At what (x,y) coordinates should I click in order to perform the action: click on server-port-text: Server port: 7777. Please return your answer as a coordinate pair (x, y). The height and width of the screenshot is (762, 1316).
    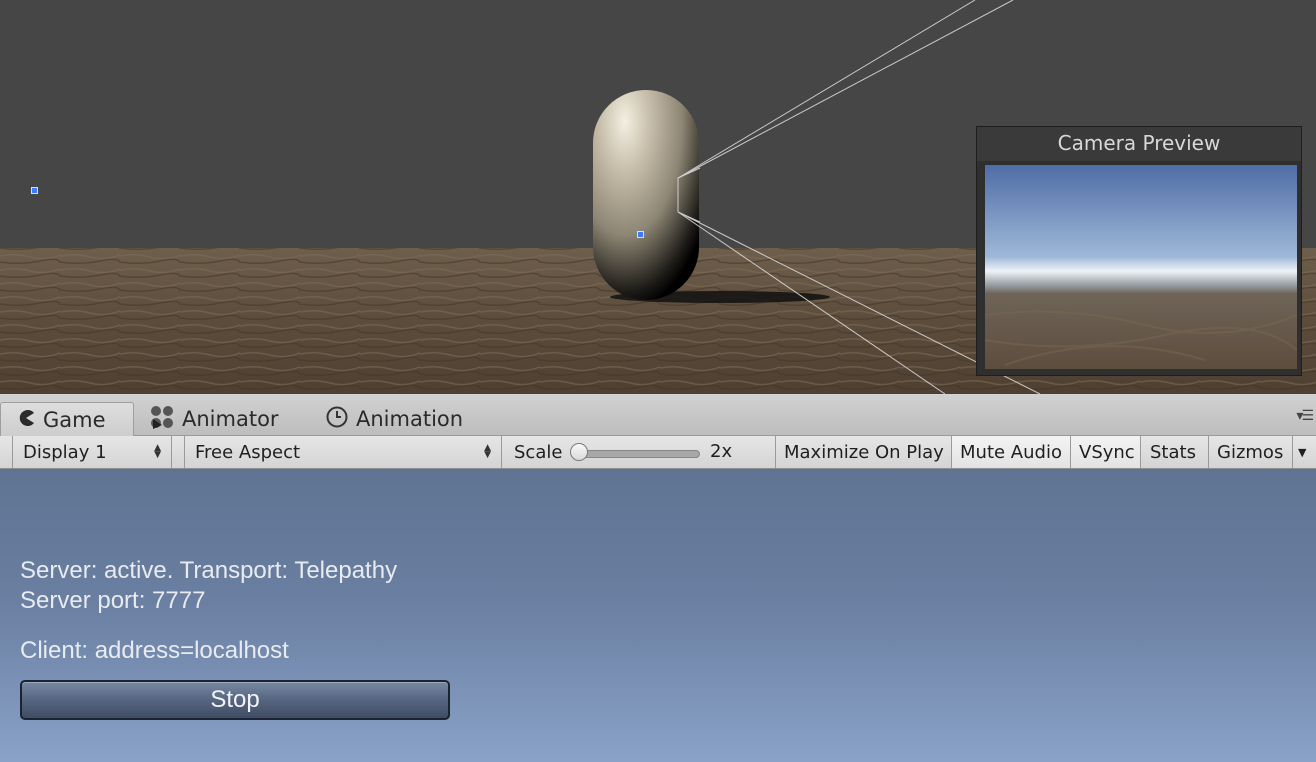
    Looking at the image, I should click on (113, 600).